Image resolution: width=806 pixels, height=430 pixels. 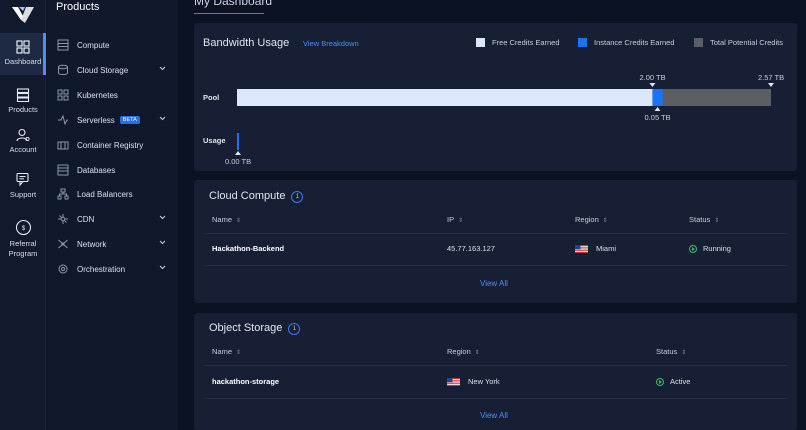 What do you see at coordinates (660, 381) in the screenshot?
I see `active-status-icon` at bounding box center [660, 381].